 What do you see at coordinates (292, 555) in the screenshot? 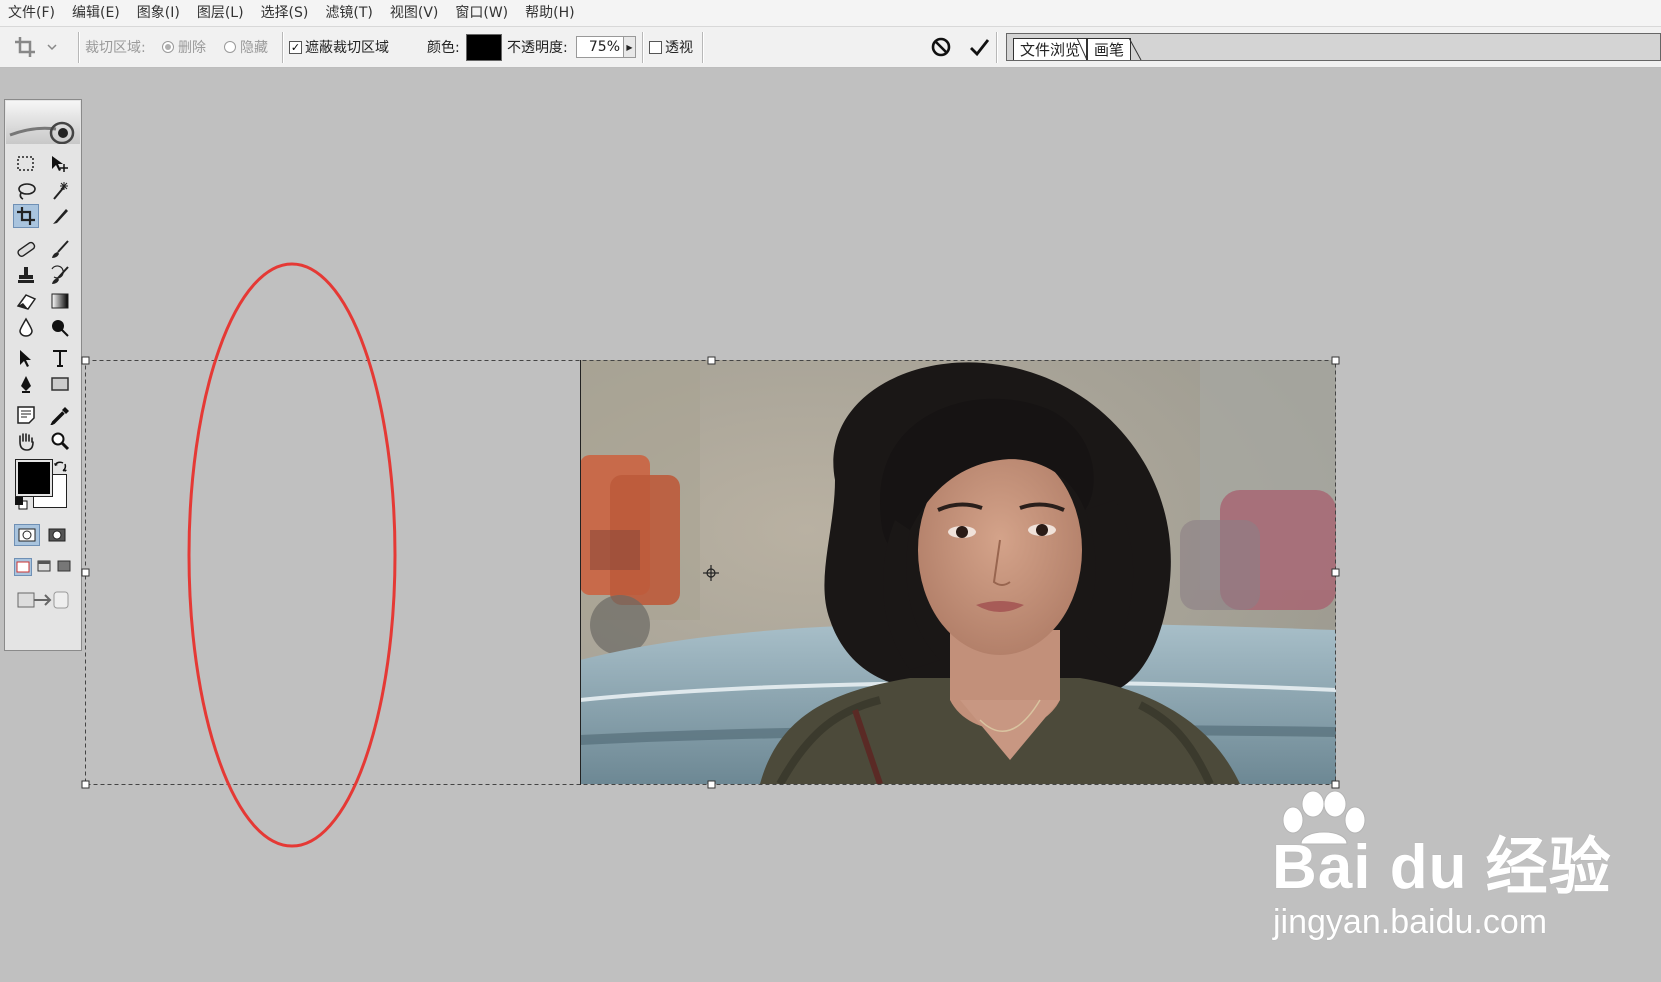
I see `annotation-ellipse` at bounding box center [292, 555].